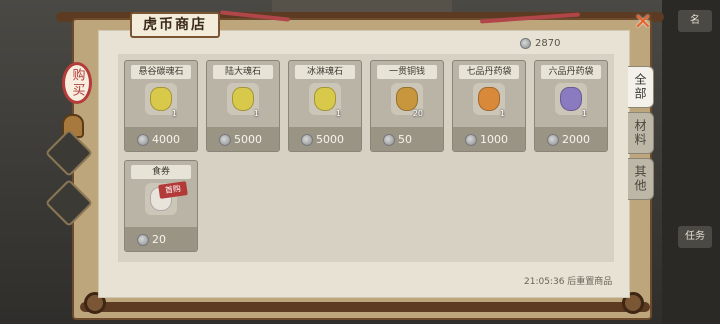 The image size is (720, 324). What do you see at coordinates (691, 162) in the screenshot?
I see `right-side-panel` at bounding box center [691, 162].